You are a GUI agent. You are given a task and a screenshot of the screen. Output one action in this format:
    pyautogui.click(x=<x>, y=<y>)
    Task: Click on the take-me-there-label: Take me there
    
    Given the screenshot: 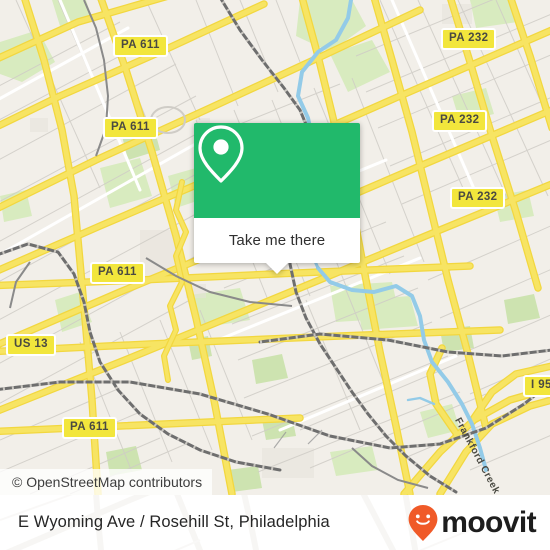 What is the action you would take?
    pyautogui.click(x=277, y=240)
    